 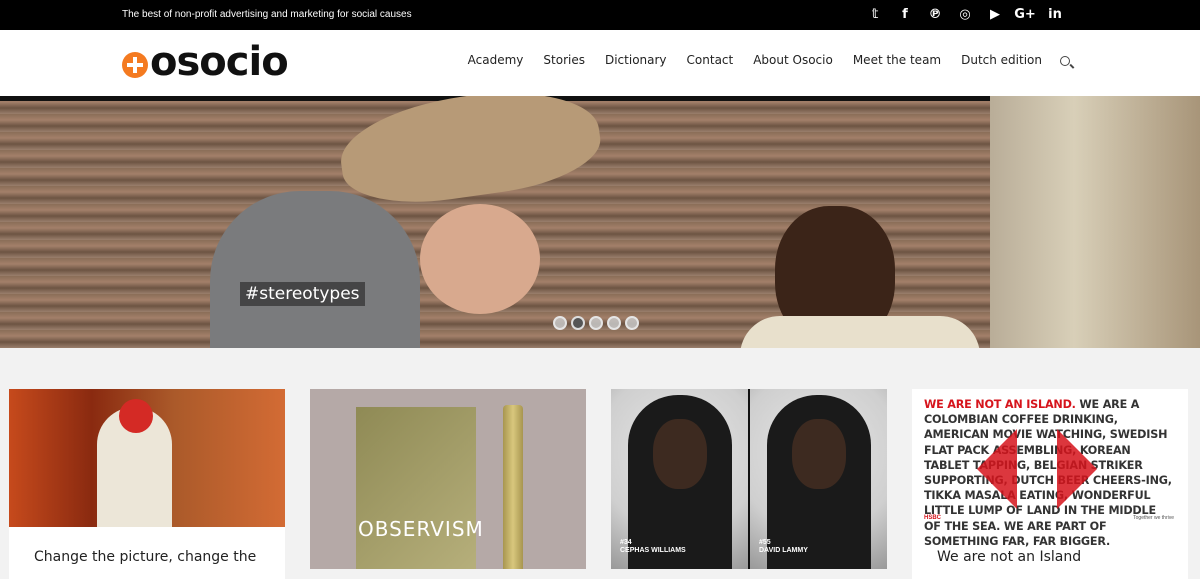 What do you see at coordinates (710, 60) in the screenshot?
I see `nav-contact: Contact` at bounding box center [710, 60].